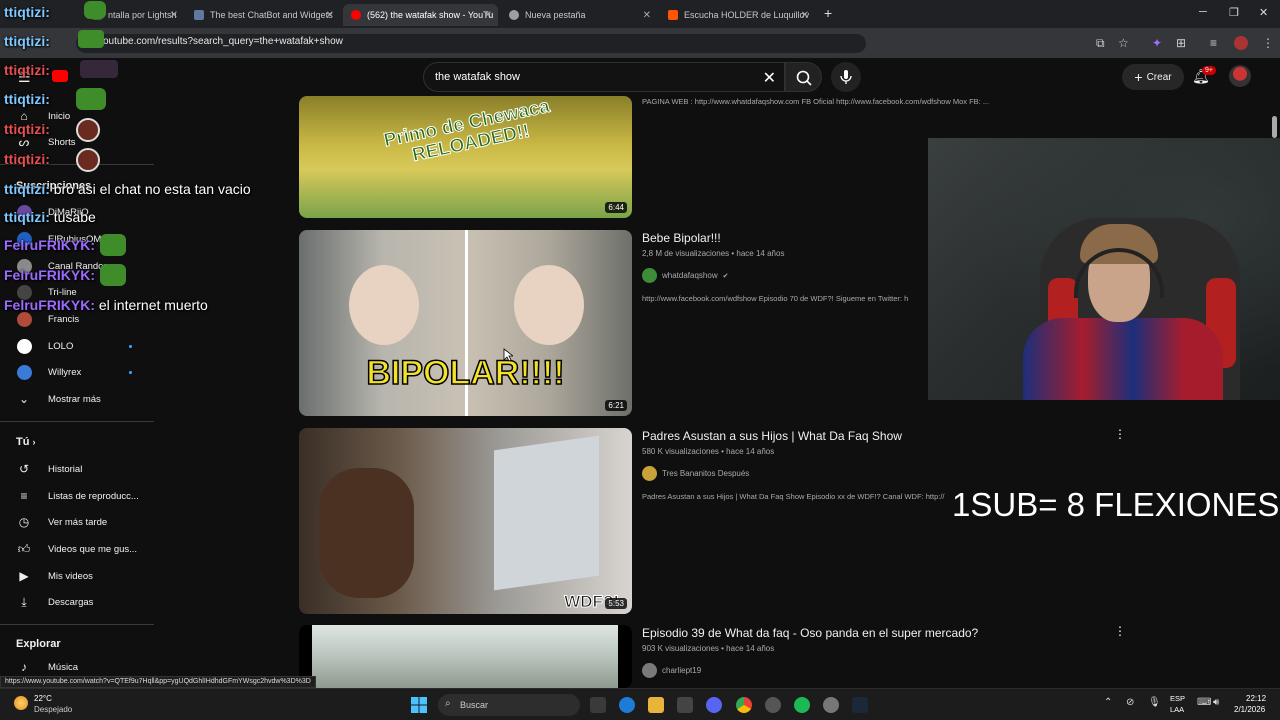 Image resolution: width=1280 pixels, height=720 pixels. I want to click on tab-chatbot: The best ChatBot and Widgets ✕, so click(263, 15).